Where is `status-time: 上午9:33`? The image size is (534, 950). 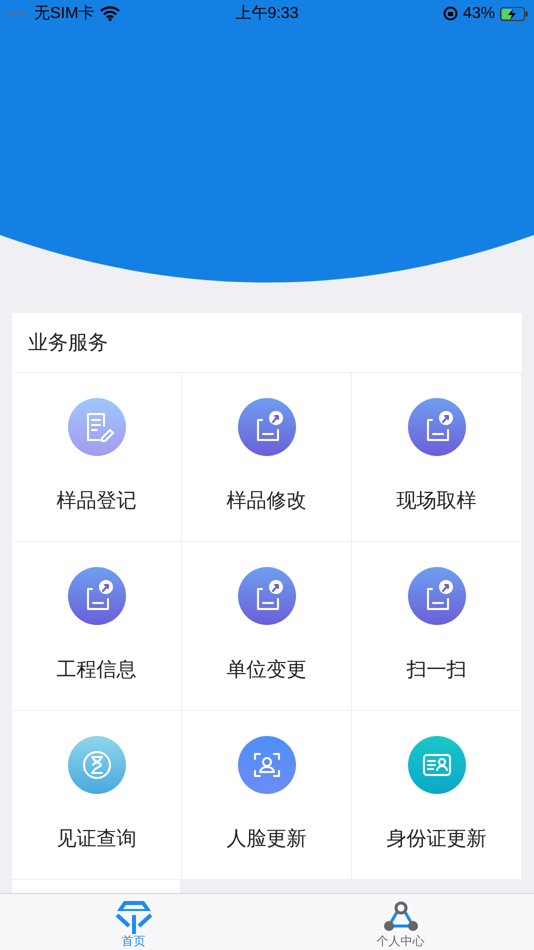 status-time: 上午9:33 is located at coordinates (267, 14).